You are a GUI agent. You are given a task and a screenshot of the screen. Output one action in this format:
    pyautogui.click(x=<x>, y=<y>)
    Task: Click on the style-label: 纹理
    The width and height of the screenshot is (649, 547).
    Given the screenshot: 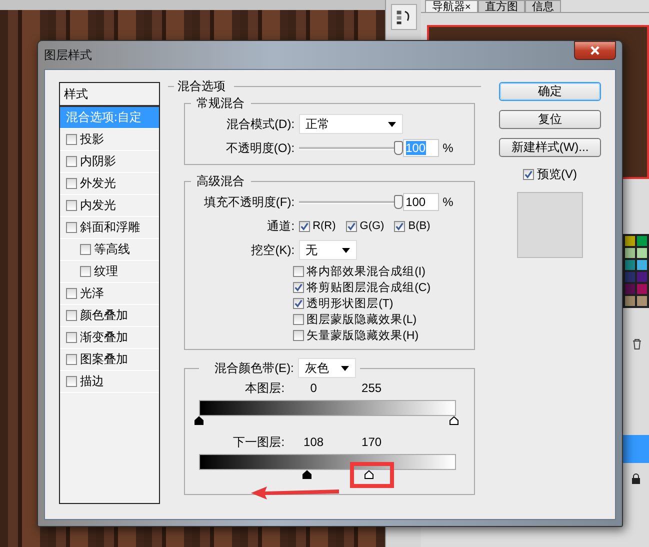 What is the action you would take?
    pyautogui.click(x=106, y=271)
    